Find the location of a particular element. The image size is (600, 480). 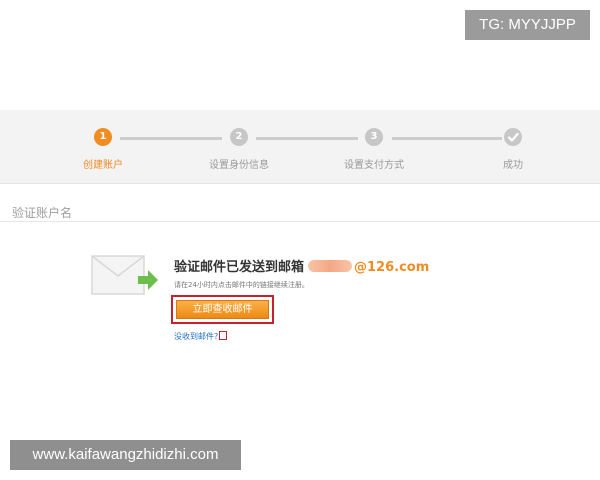

step-number-badge: 2 is located at coordinates (239, 137).